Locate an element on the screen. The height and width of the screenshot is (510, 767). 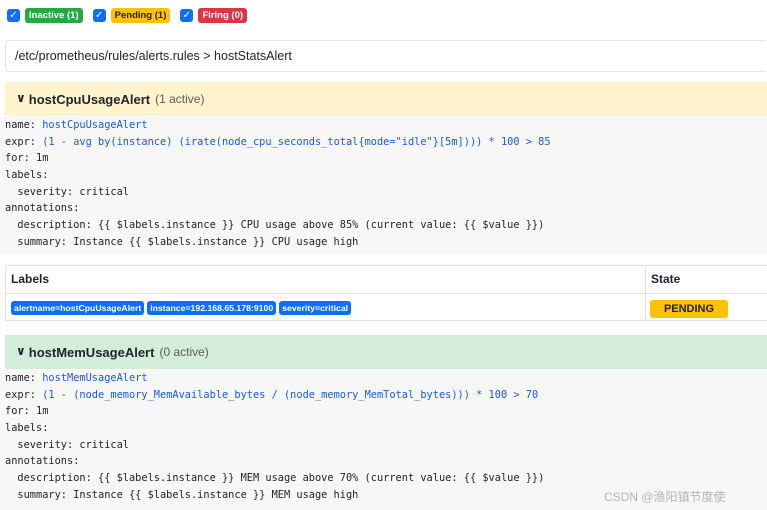
alert-state-cell: PENDING is located at coordinates (687, 308).